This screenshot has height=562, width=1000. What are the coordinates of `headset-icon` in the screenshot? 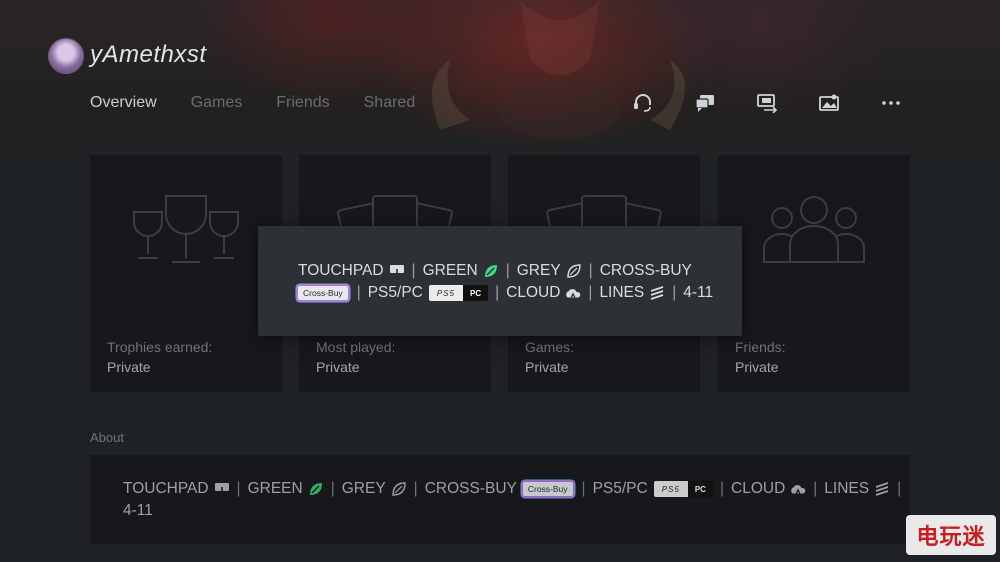 It's located at (642, 103).